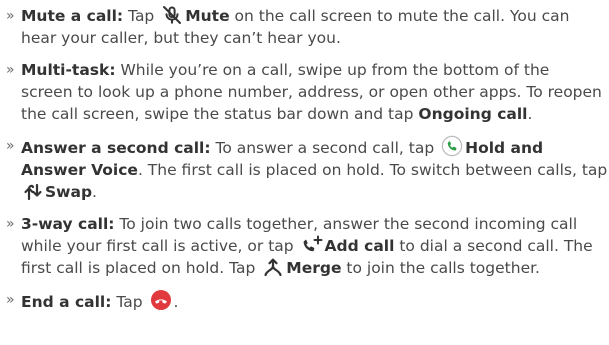 This screenshot has height=345, width=609. What do you see at coordinates (359, 246) in the screenshot?
I see `add-call-keyword: Add call` at bounding box center [359, 246].